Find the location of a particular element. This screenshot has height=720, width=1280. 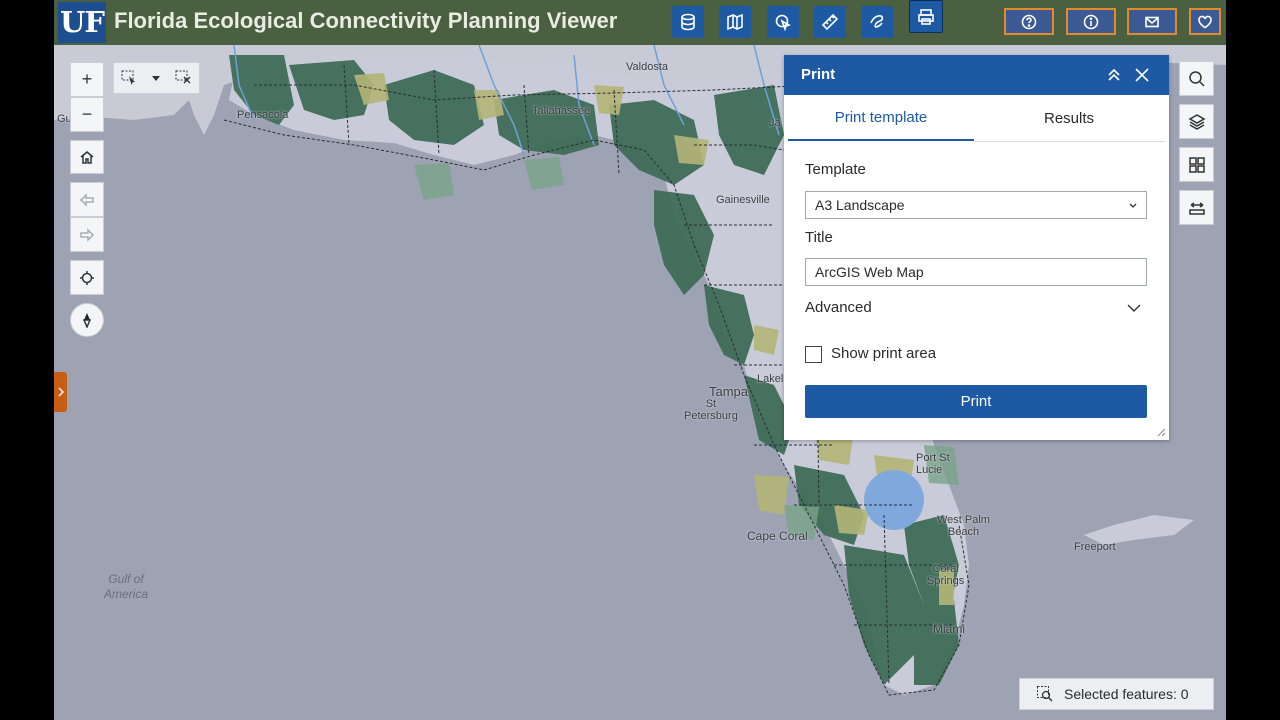

advanced-toggle: Advanced is located at coordinates (976, 309).